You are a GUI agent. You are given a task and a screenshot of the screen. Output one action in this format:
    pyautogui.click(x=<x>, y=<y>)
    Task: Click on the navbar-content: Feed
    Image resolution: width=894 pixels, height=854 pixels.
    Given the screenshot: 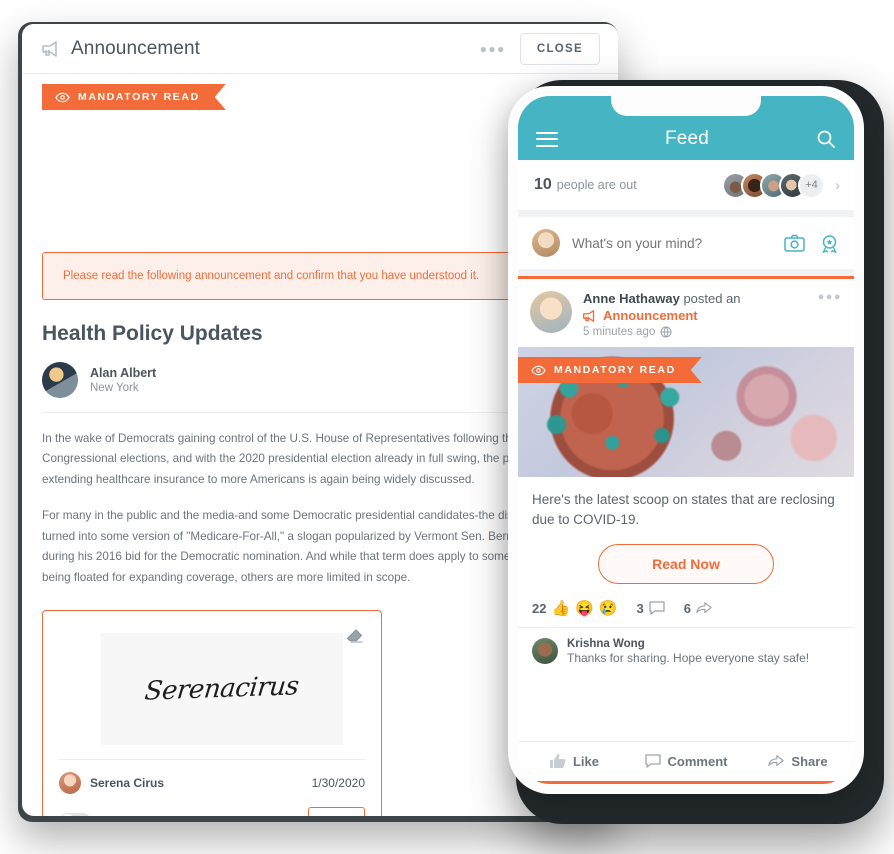 What is the action you would take?
    pyautogui.click(x=686, y=139)
    